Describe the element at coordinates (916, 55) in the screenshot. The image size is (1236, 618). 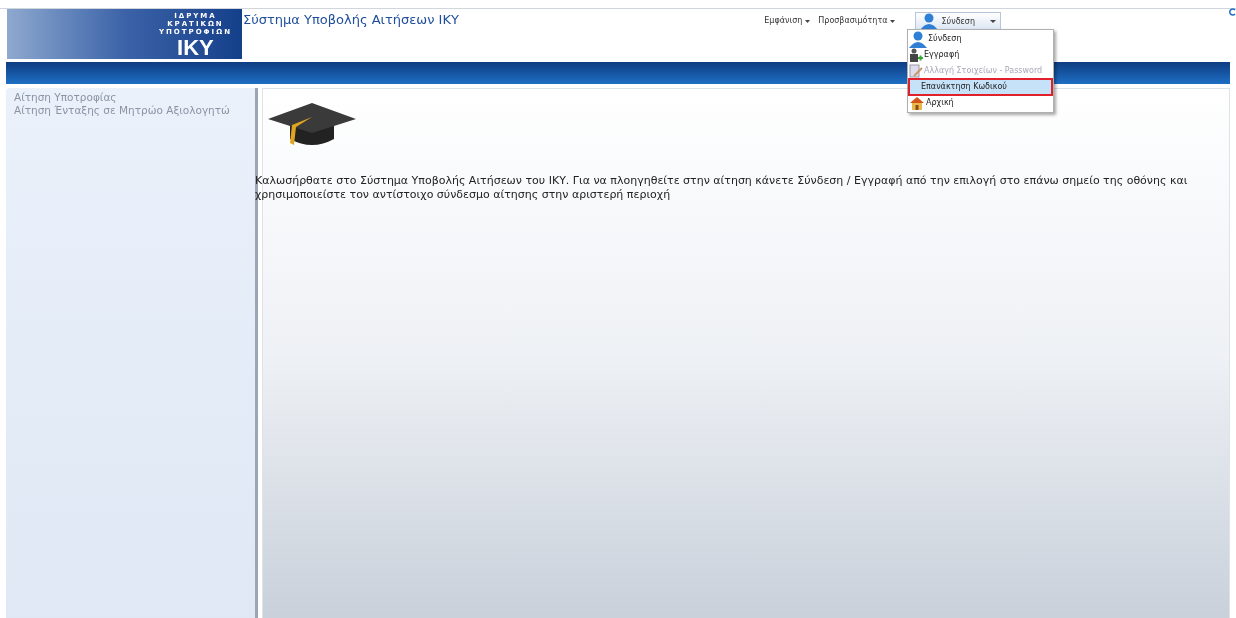
I see `person-add-icon` at that location.